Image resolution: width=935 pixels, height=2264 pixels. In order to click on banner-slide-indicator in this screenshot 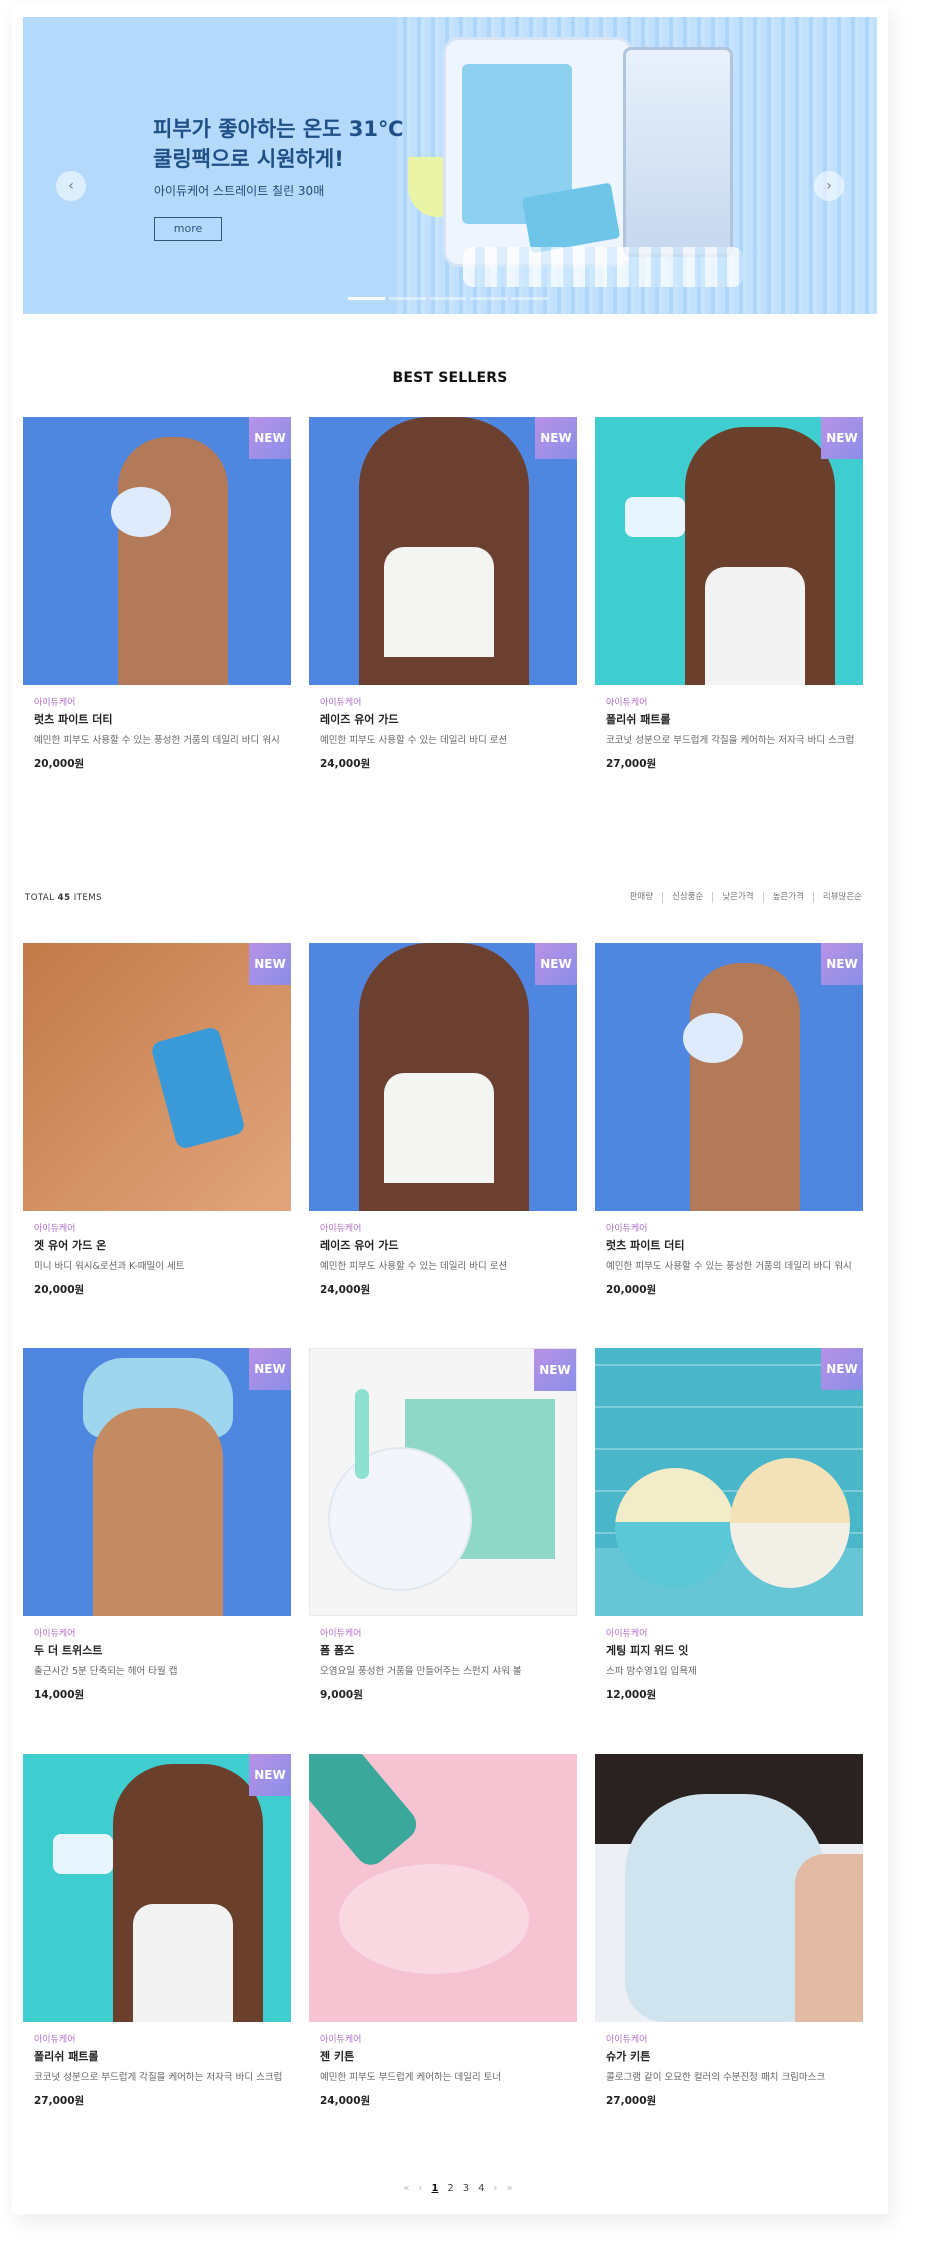, I will do `click(448, 298)`.